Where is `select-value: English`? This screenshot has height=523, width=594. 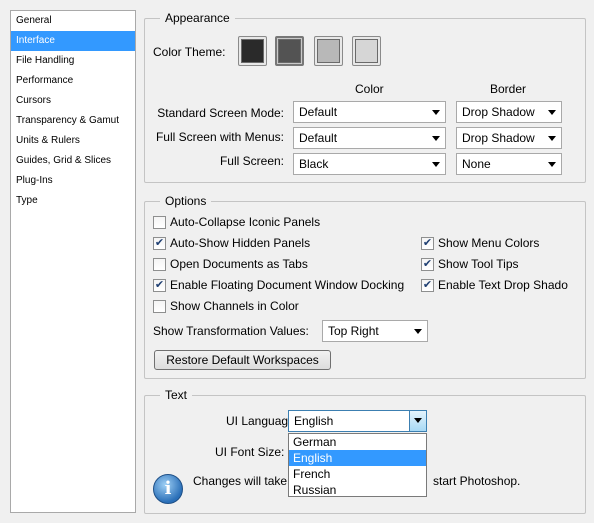
select-value: English is located at coordinates (314, 421).